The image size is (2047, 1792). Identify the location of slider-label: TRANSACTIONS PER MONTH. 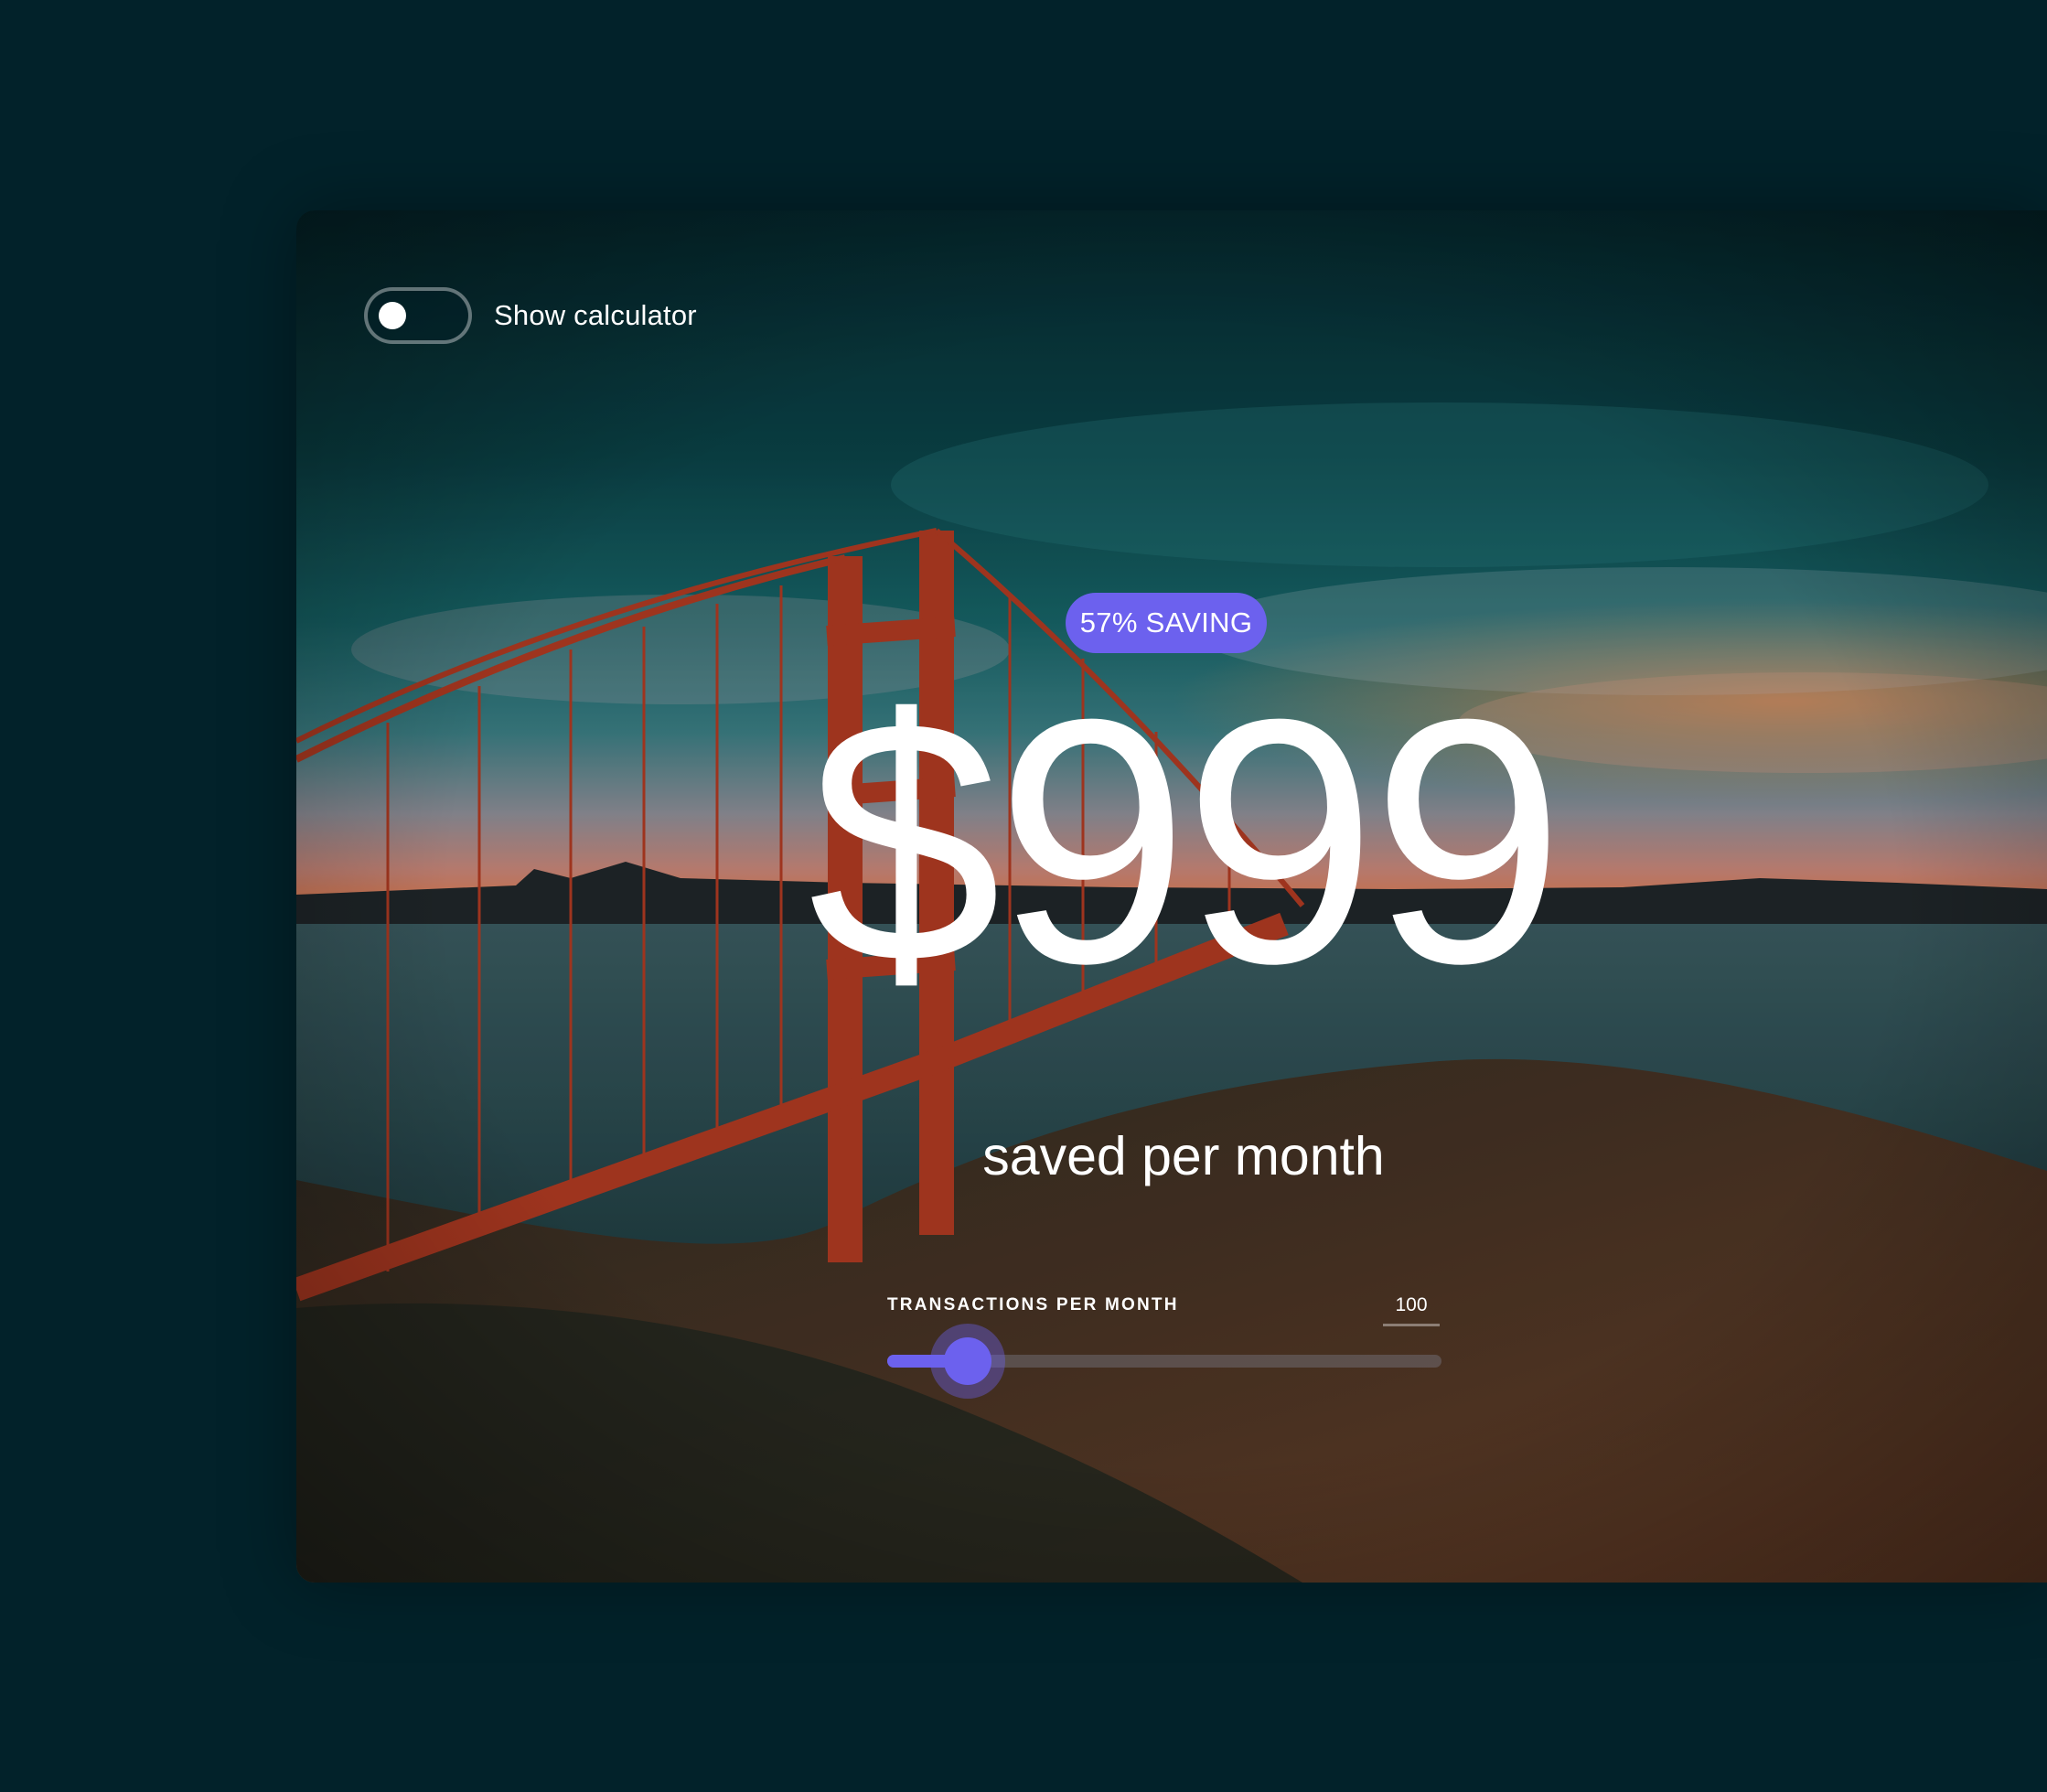
(1033, 1304).